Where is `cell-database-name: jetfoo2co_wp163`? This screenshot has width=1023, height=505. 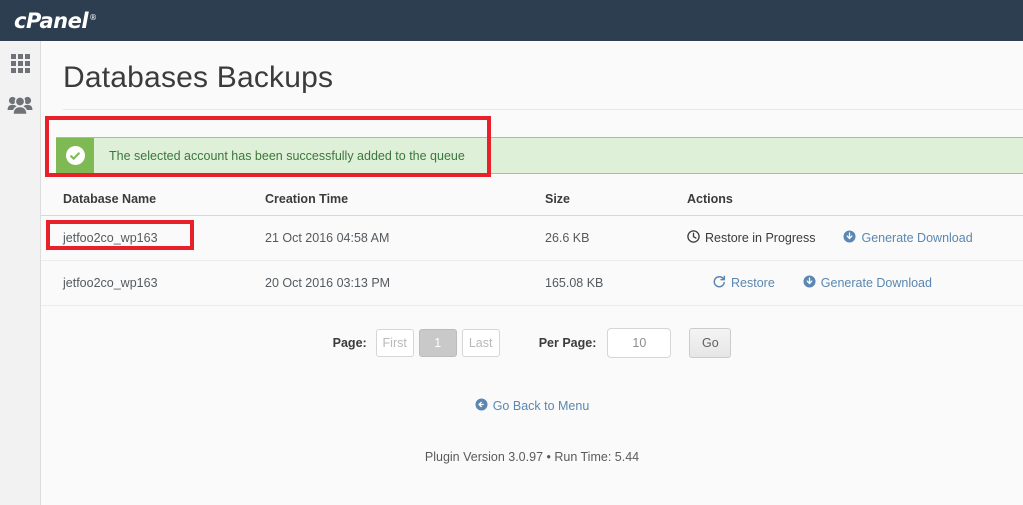
cell-database-name: jetfoo2co_wp163 is located at coordinates (110, 283).